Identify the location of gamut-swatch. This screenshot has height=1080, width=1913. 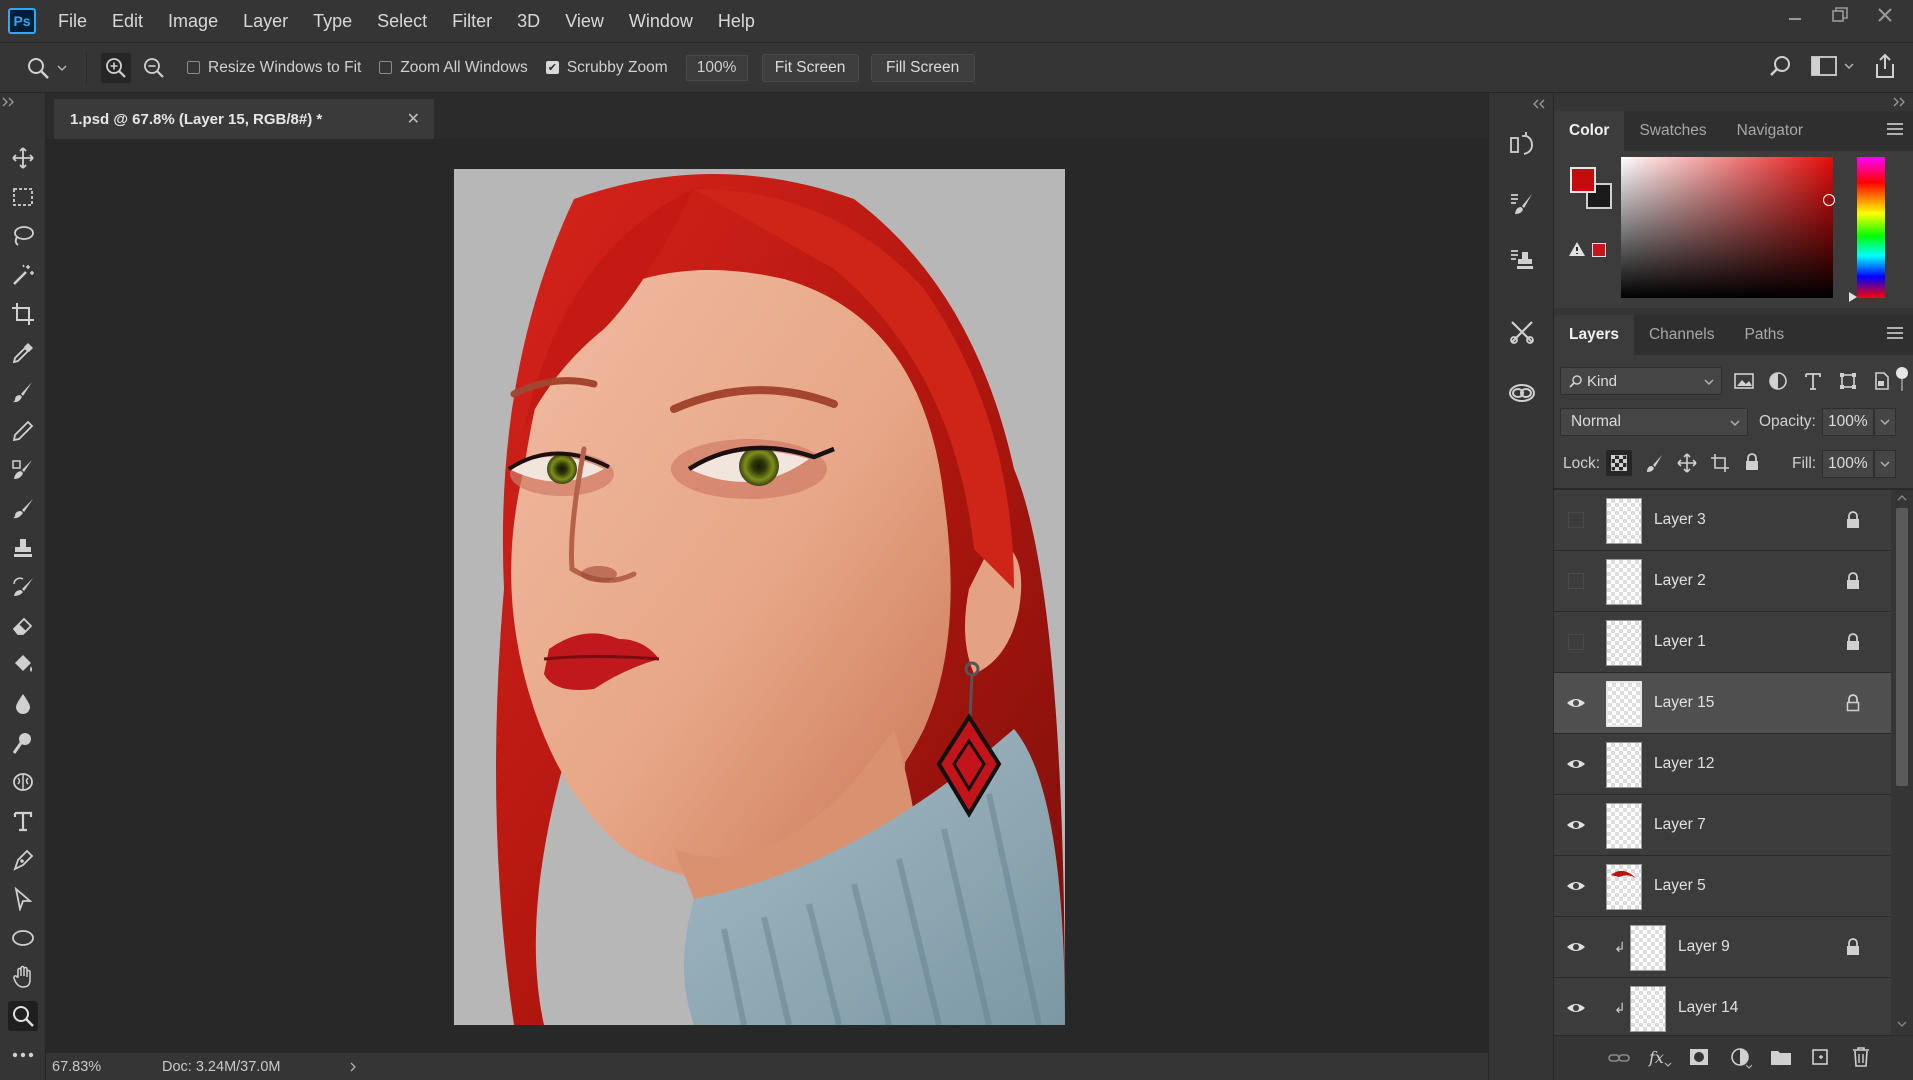
(1599, 250).